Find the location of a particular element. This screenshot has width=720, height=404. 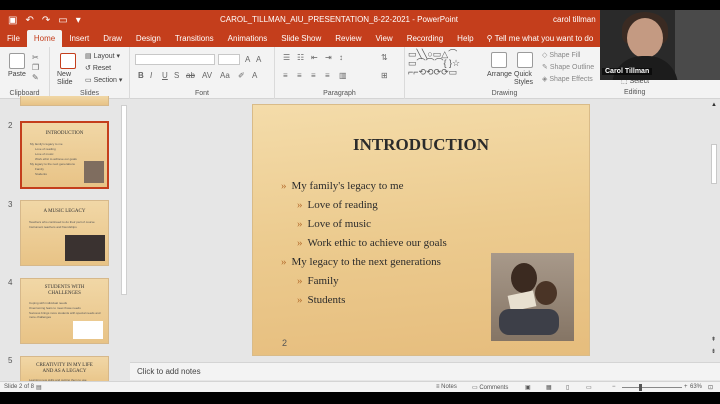

slide-bullet-level1: » My legacy to the next generations is located at coordinates (361, 262).